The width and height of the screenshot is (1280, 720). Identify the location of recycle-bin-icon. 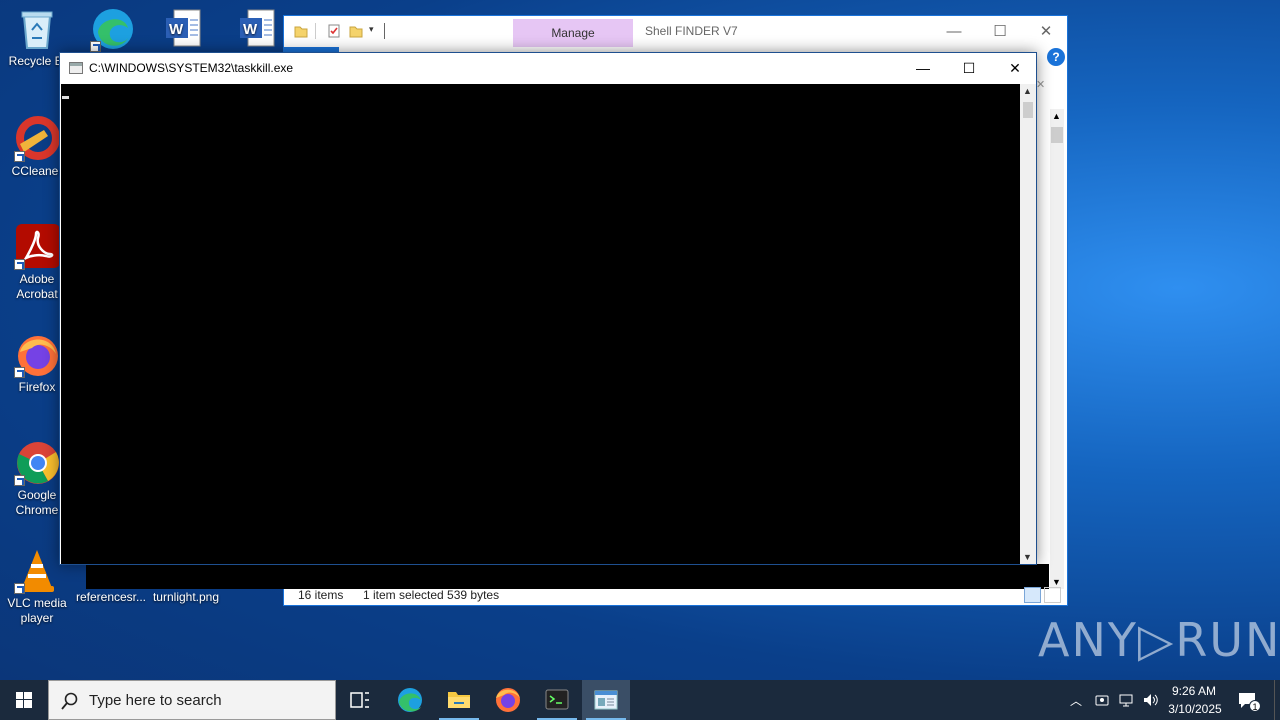
(37, 29).